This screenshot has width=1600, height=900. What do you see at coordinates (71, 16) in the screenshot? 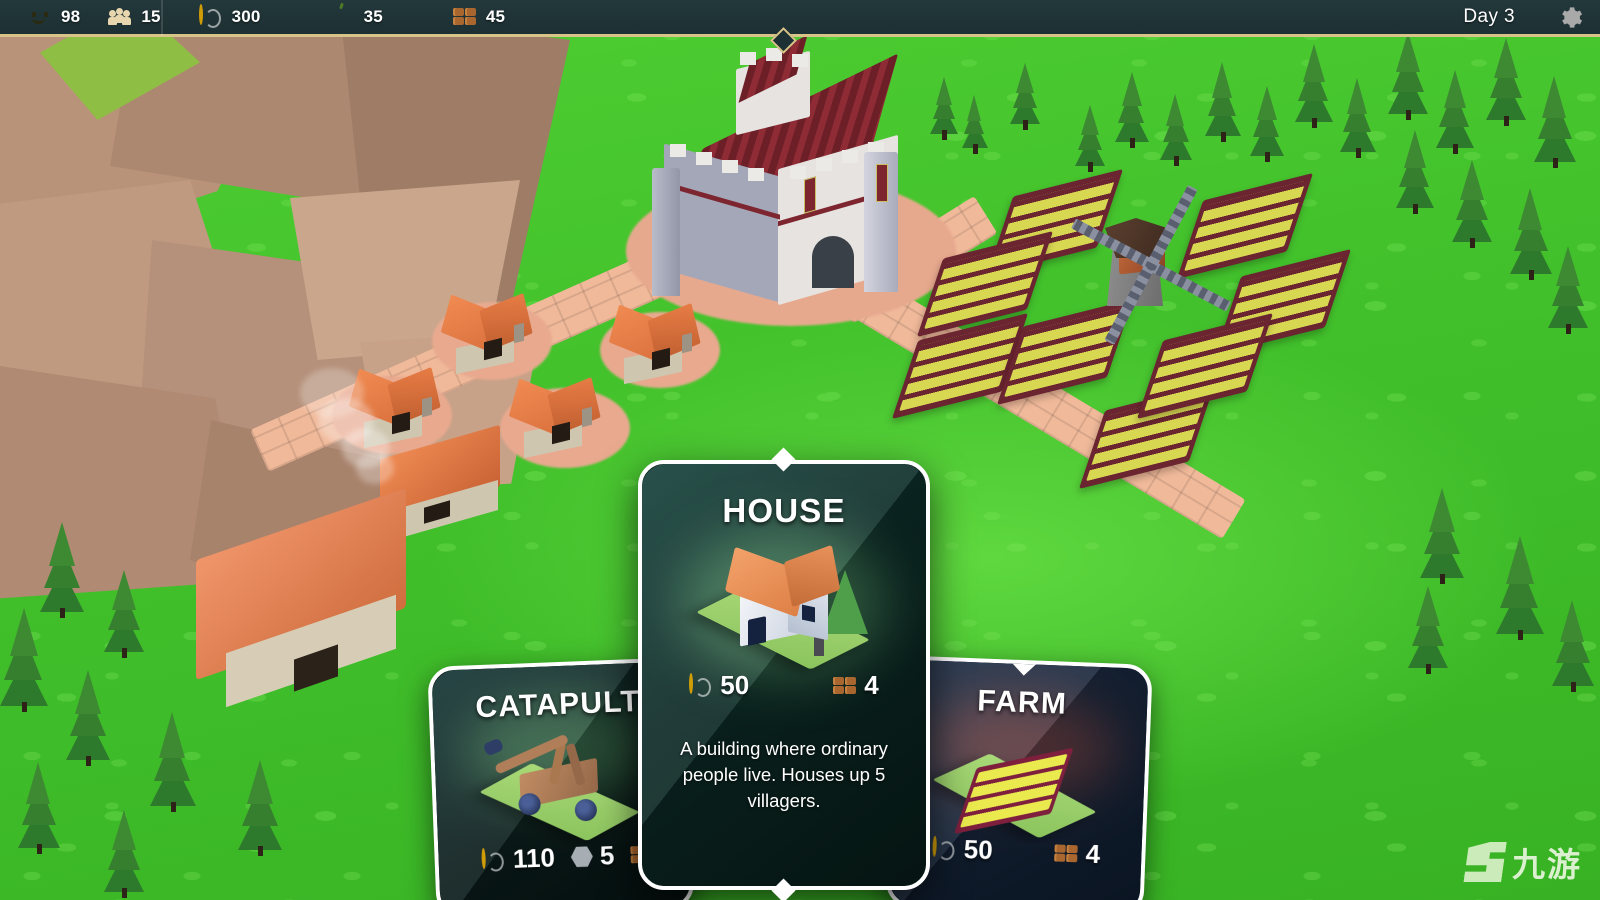
I see `happiness-value: 98` at bounding box center [71, 16].